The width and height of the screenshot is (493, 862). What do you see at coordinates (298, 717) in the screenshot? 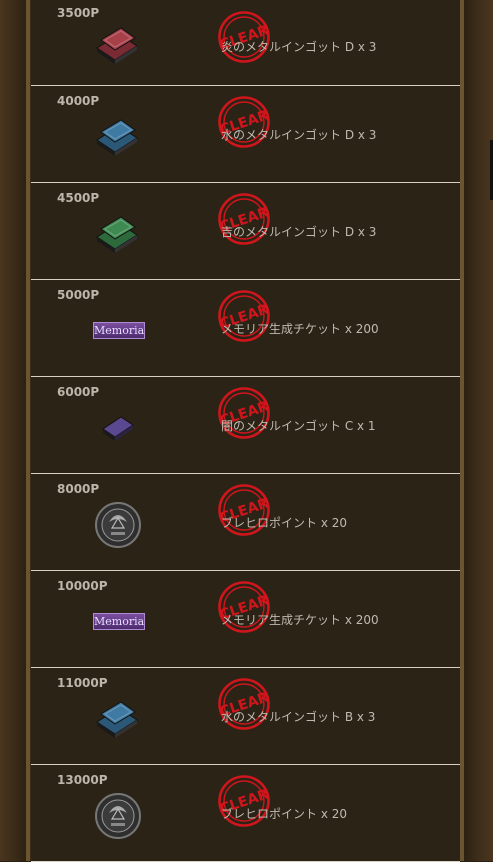
I see `reward-name: 水のメタルインゴット B x 3` at bounding box center [298, 717].